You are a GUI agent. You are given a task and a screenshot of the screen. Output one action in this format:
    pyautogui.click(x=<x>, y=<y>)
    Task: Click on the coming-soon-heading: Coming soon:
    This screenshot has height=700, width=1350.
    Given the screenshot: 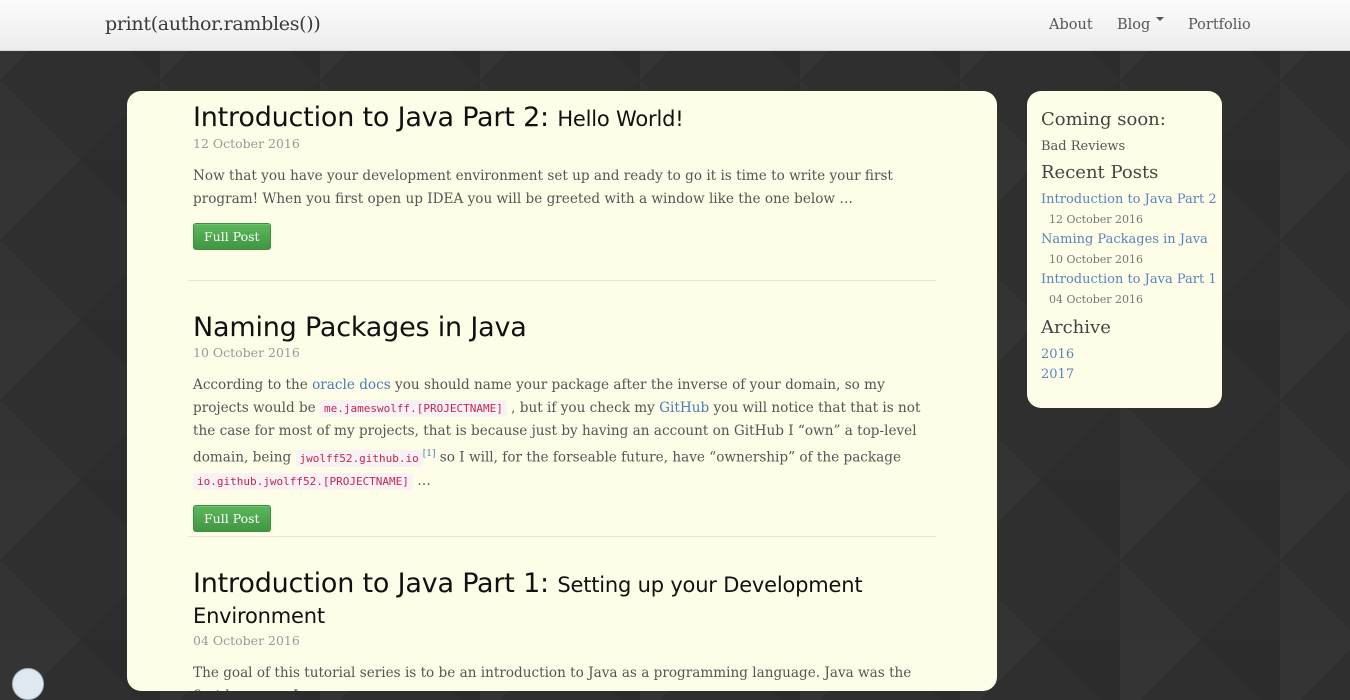 What is the action you would take?
    pyautogui.click(x=1103, y=119)
    